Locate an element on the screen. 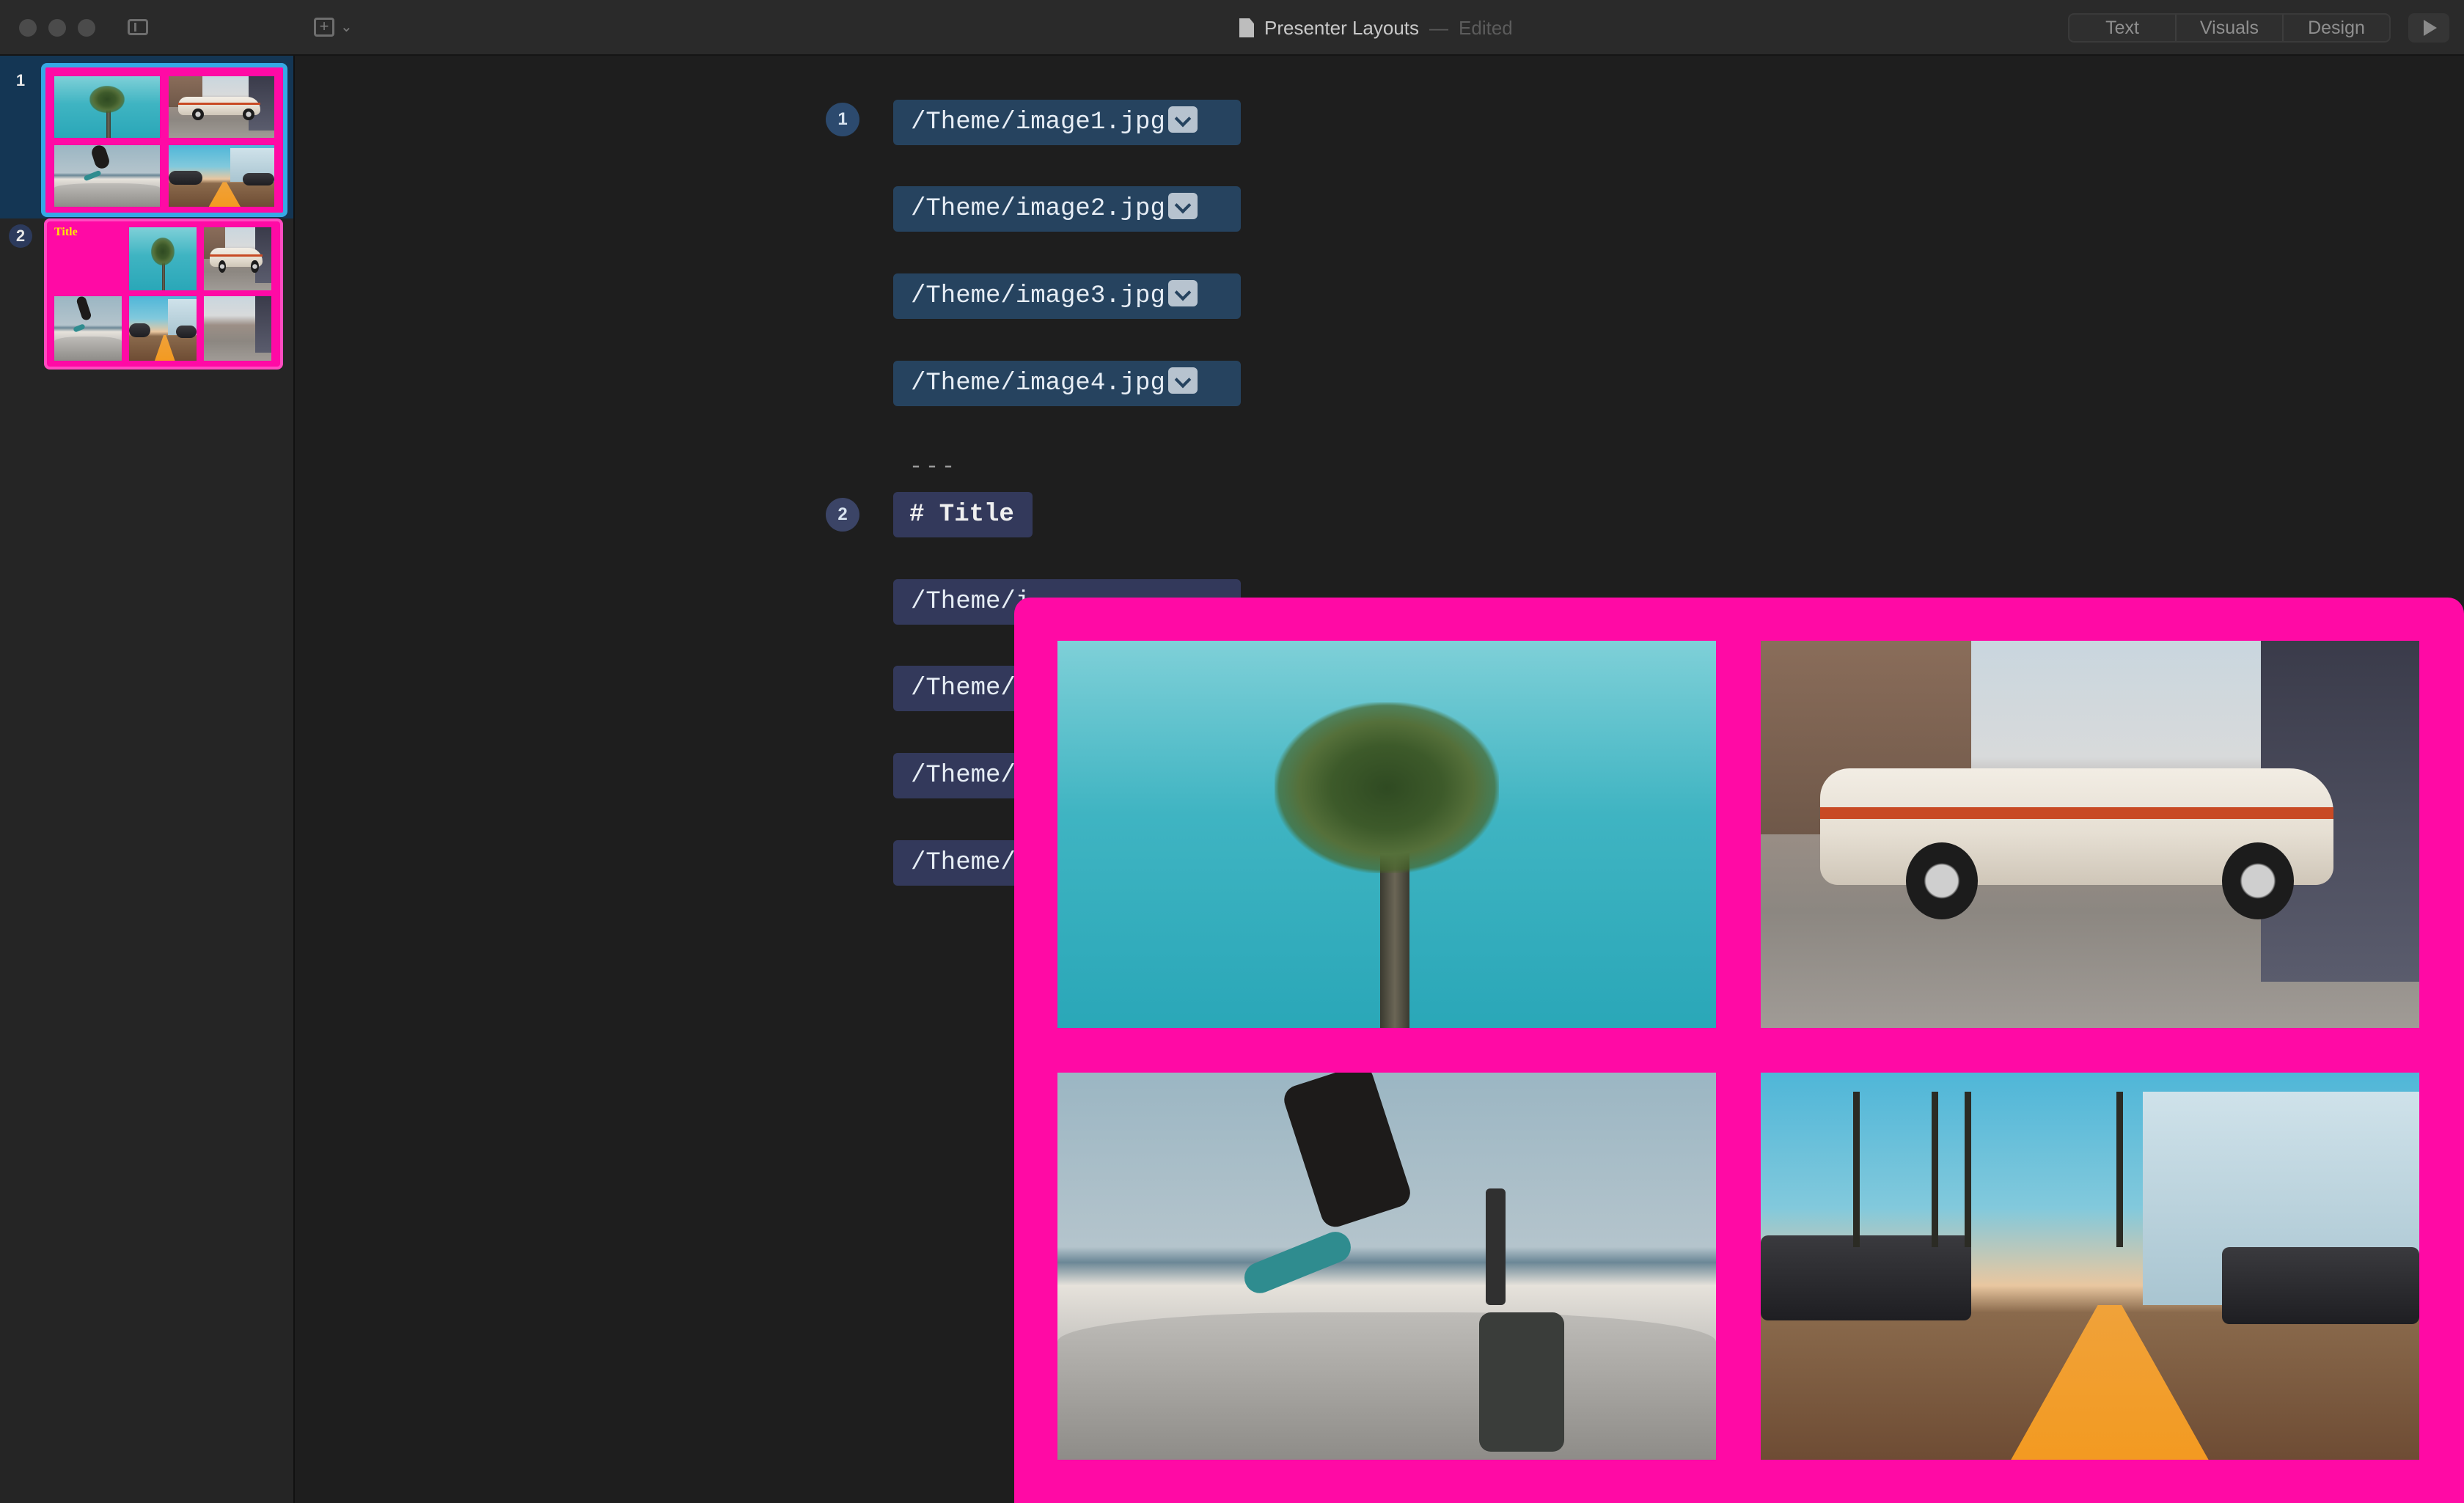 The height and width of the screenshot is (1503, 2464). slide-number: 1 is located at coordinates (20, 80).